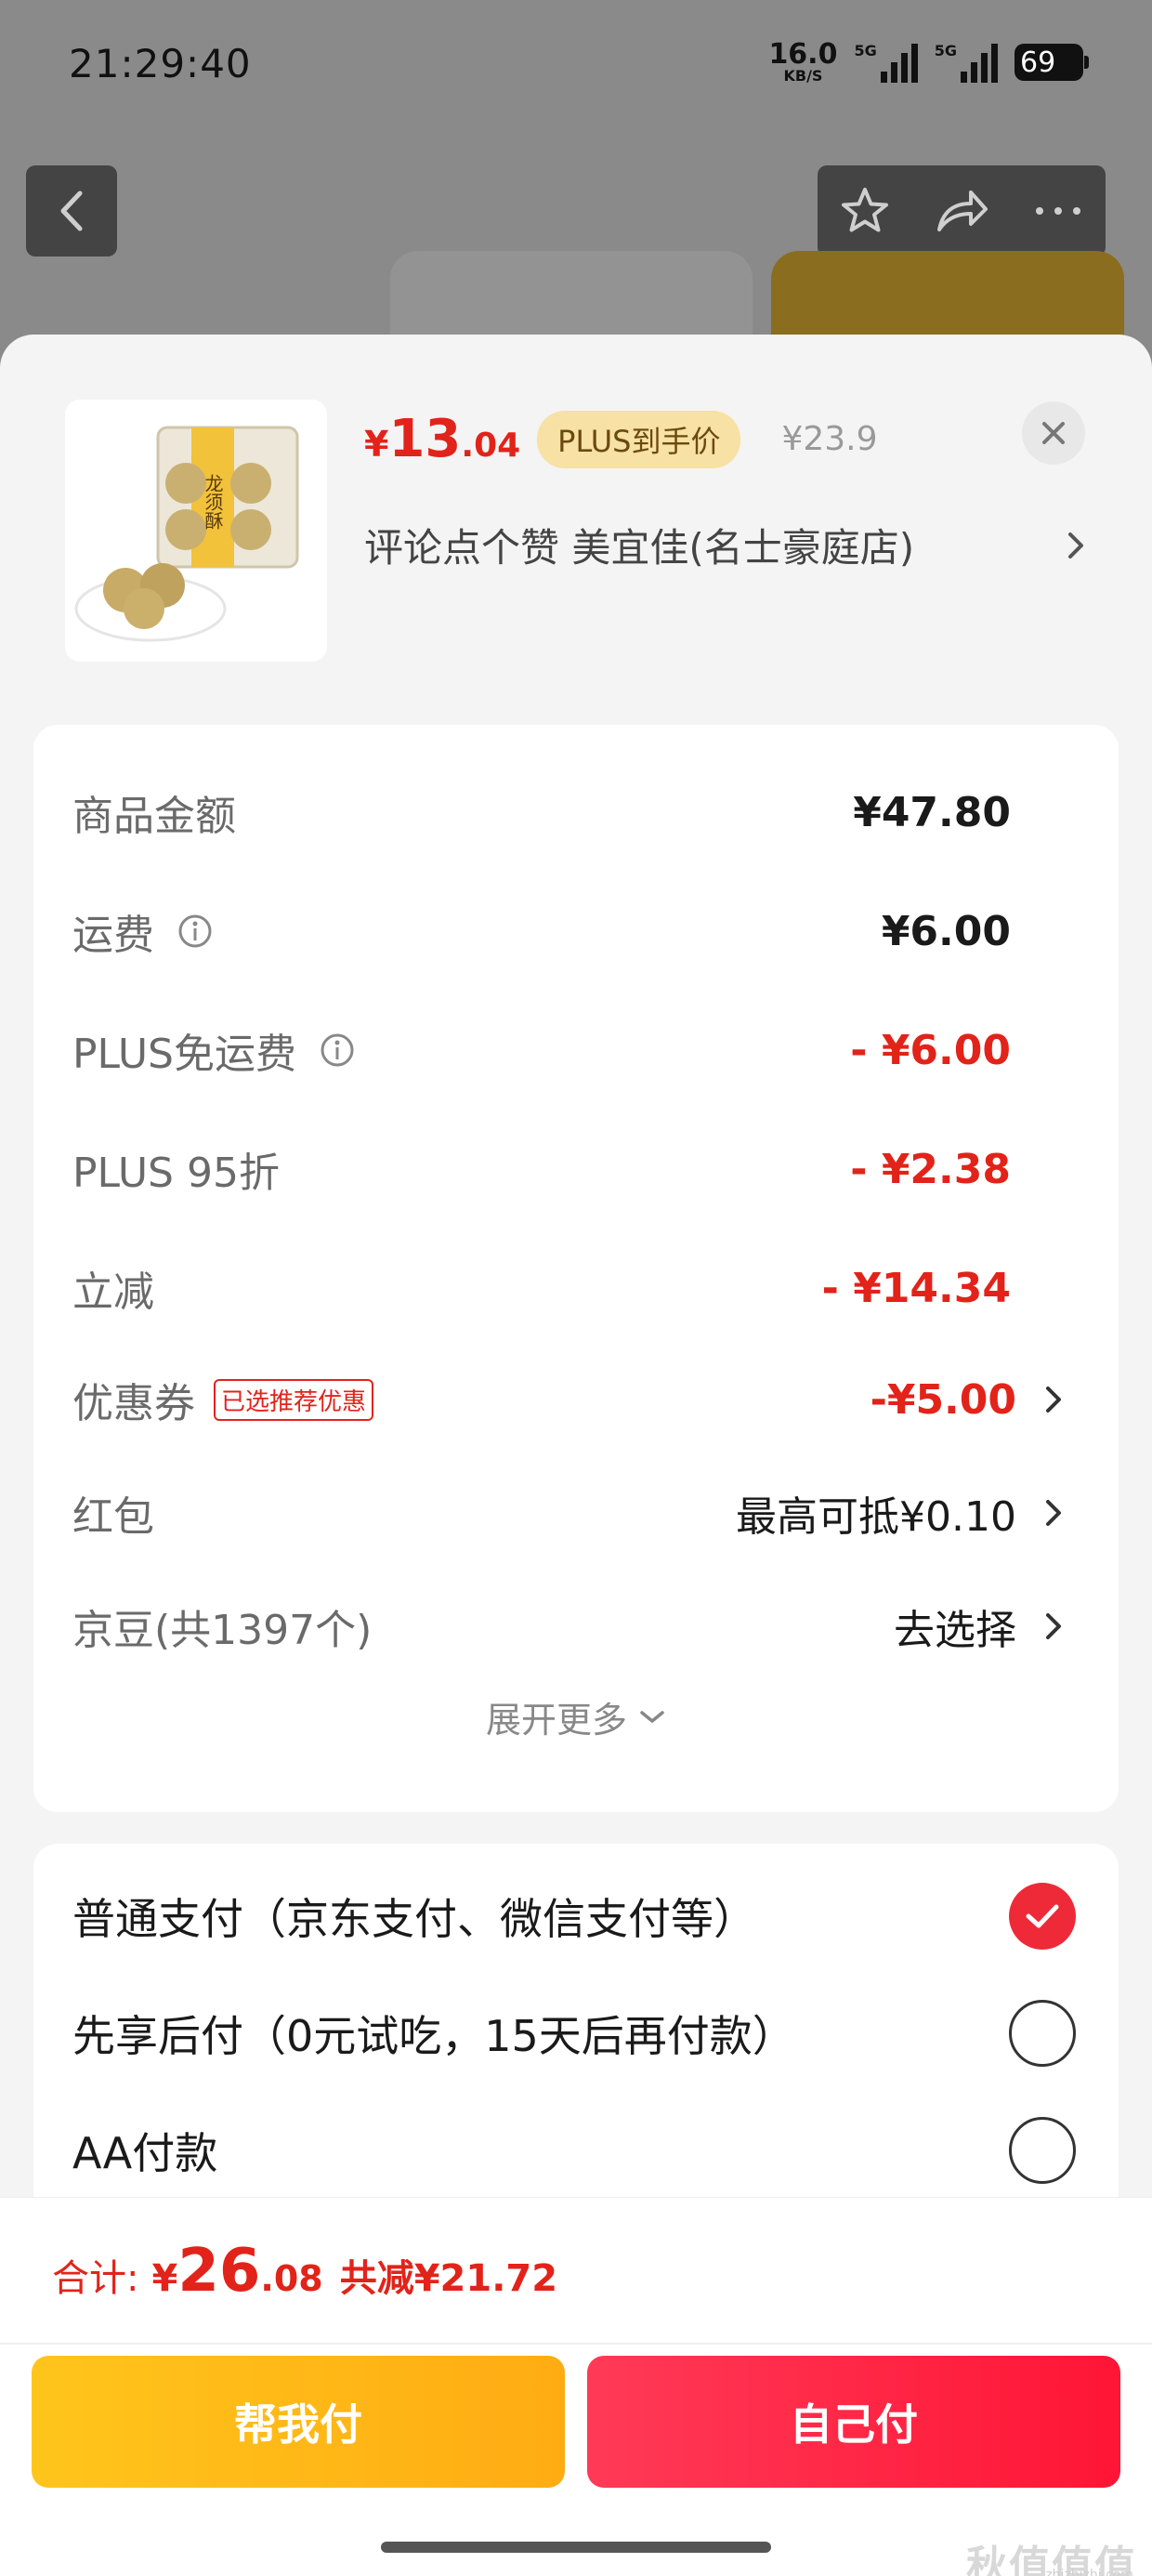 The width and height of the screenshot is (1152, 2576). I want to click on back-button, so click(71, 210).